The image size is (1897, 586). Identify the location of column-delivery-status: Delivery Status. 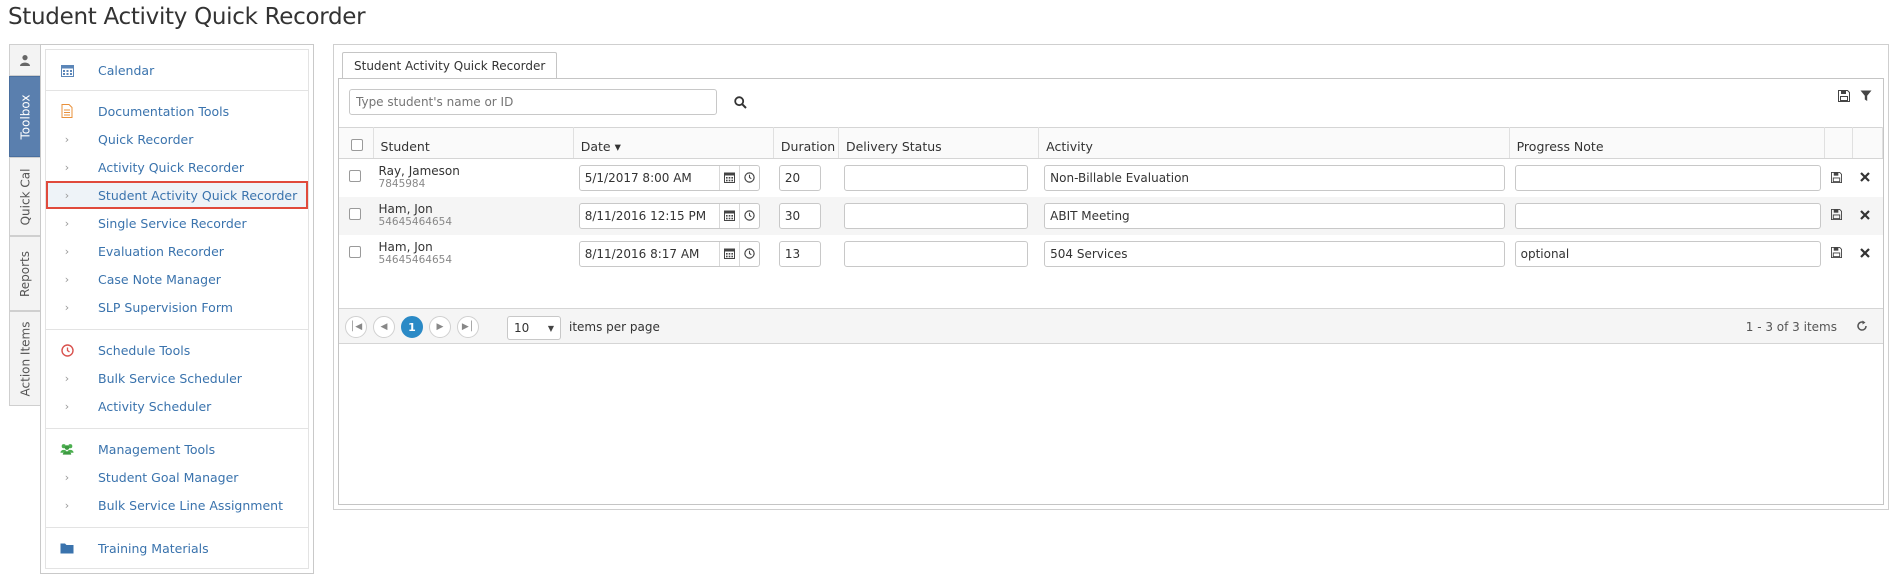
(939, 143).